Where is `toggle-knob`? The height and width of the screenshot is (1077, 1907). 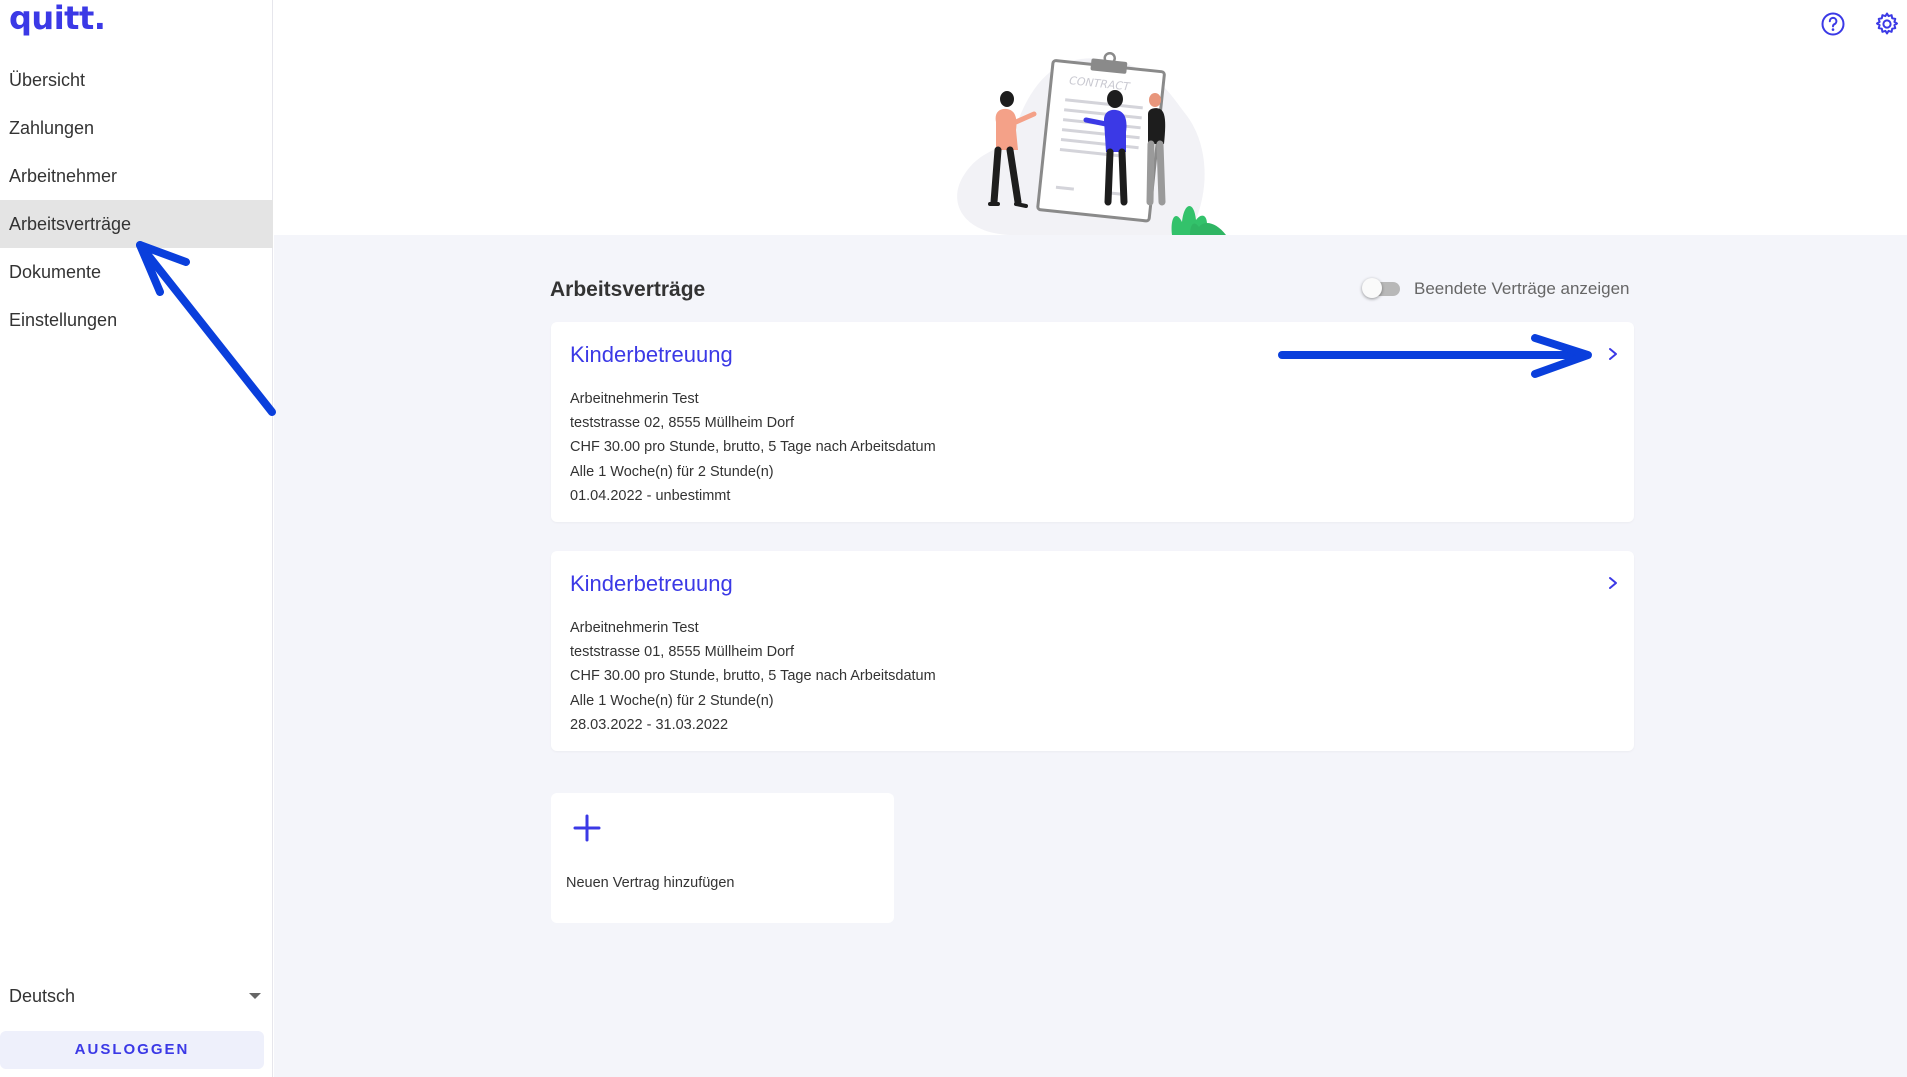 toggle-knob is located at coordinates (1372, 288).